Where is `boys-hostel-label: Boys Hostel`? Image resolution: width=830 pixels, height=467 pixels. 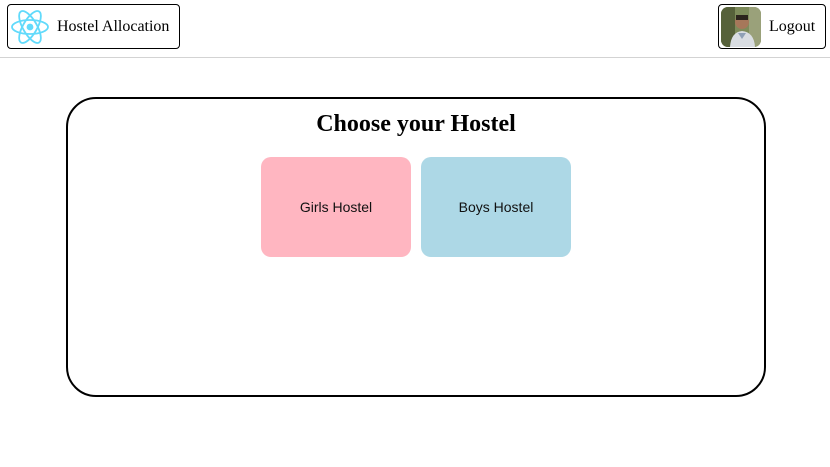 boys-hostel-label: Boys Hostel is located at coordinates (496, 207).